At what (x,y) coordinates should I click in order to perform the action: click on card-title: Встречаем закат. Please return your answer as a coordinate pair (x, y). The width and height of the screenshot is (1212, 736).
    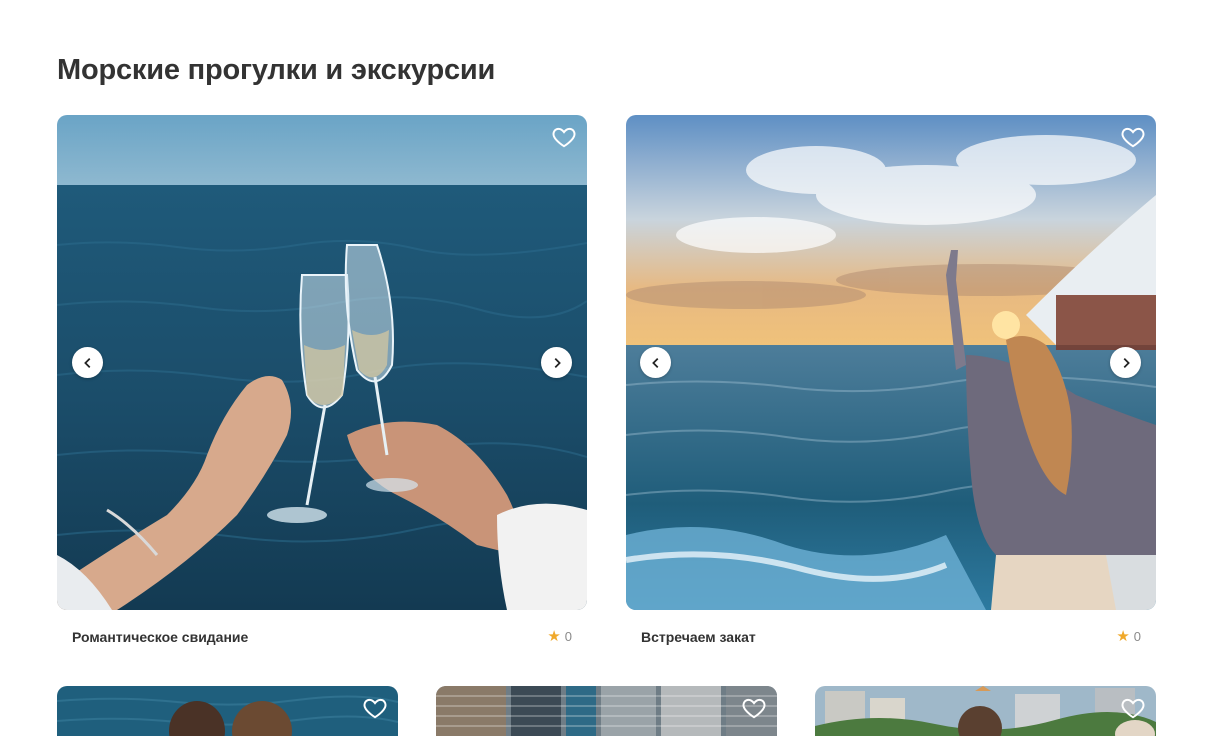
    Looking at the image, I should click on (698, 637).